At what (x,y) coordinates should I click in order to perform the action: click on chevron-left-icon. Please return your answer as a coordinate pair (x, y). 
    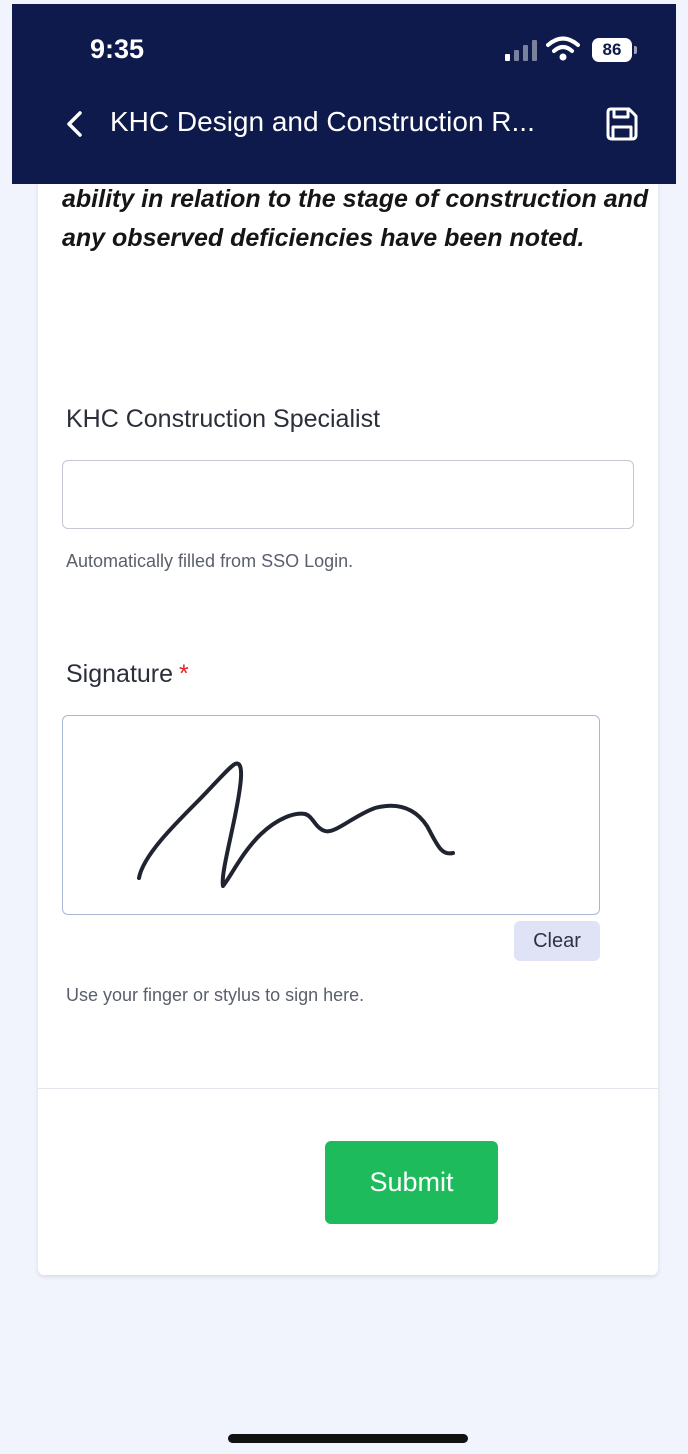
    Looking at the image, I should click on (74, 124).